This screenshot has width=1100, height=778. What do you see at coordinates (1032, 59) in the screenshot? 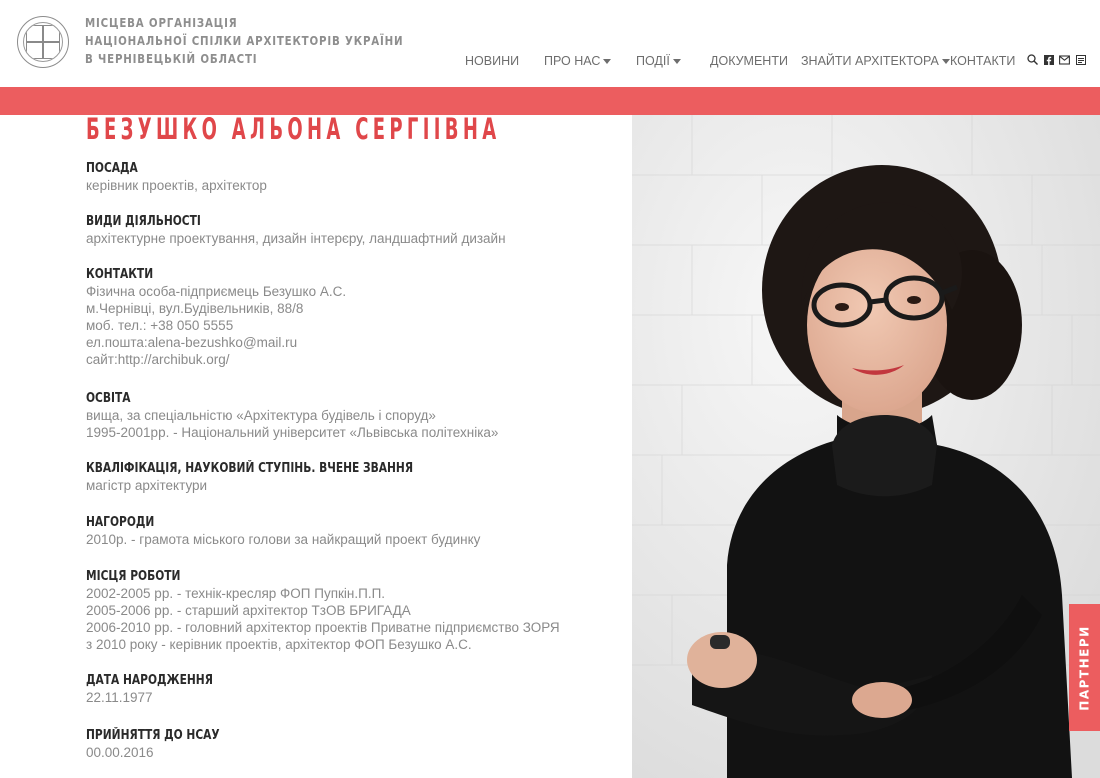
I see `search-icon` at bounding box center [1032, 59].